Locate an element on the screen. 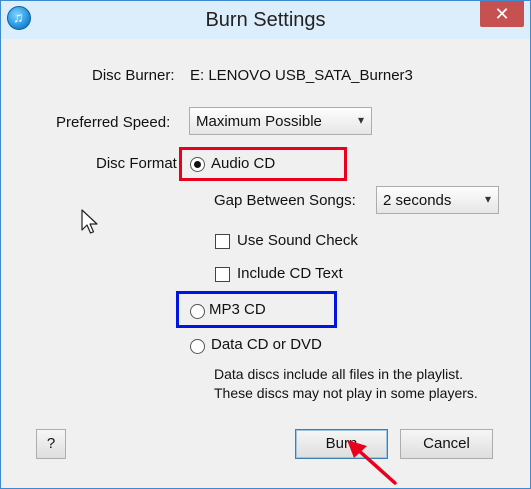  disc-burner-label: Disc Burner: is located at coordinates (133, 75).